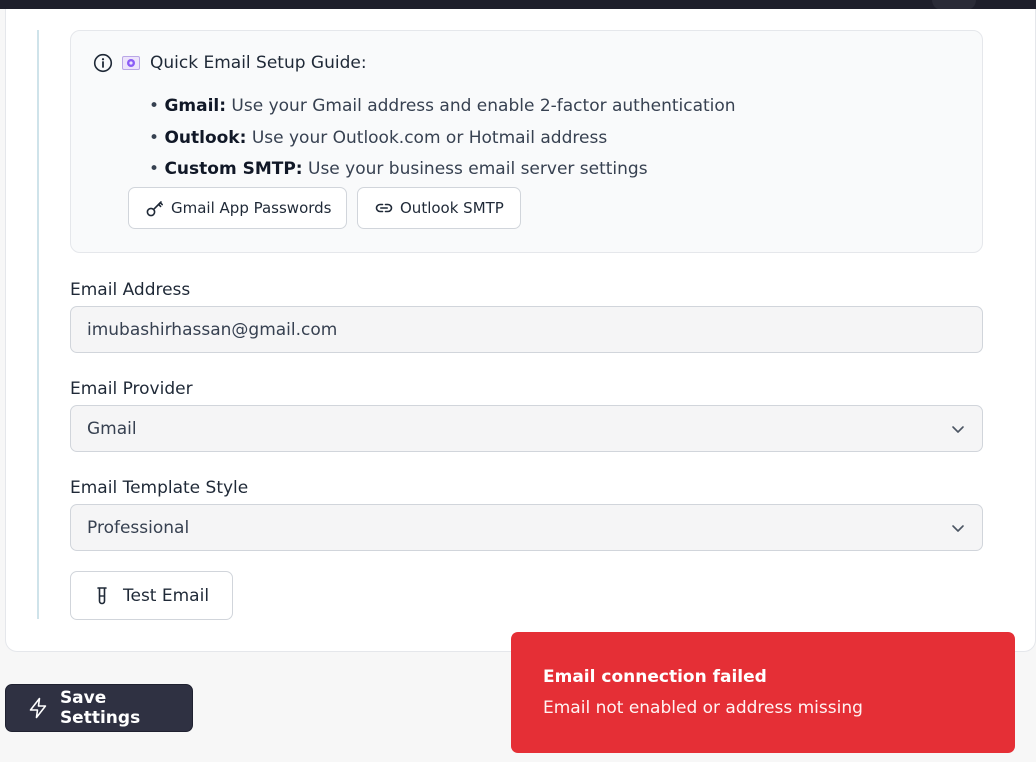 The width and height of the screenshot is (1036, 762). What do you see at coordinates (526, 329) in the screenshot?
I see `email-address-input` at bounding box center [526, 329].